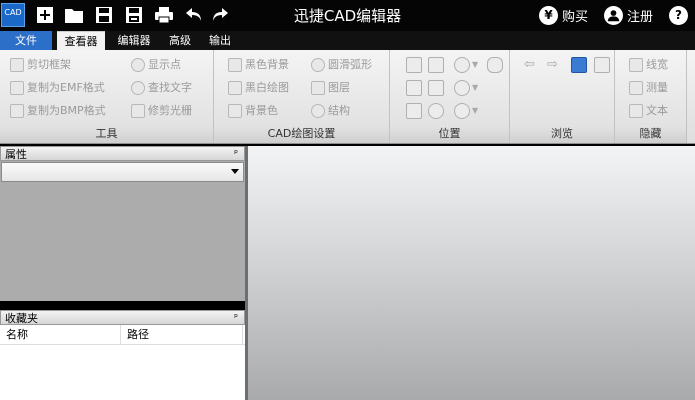  What do you see at coordinates (339, 87) in the screenshot?
I see `layers-label: 图层` at bounding box center [339, 87].